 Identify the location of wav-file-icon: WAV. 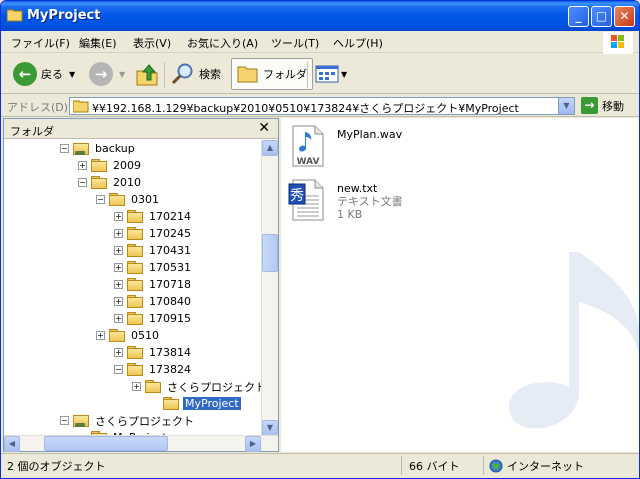
(308, 146).